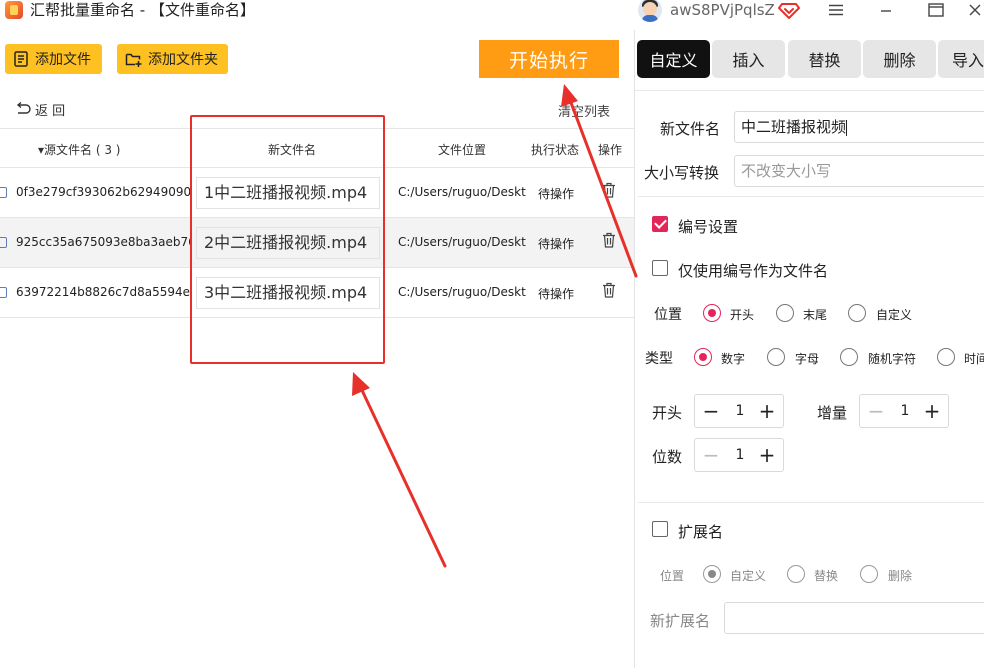 Image resolution: width=984 pixels, height=668 pixels. I want to click on back-label: 返 回, so click(50, 111).